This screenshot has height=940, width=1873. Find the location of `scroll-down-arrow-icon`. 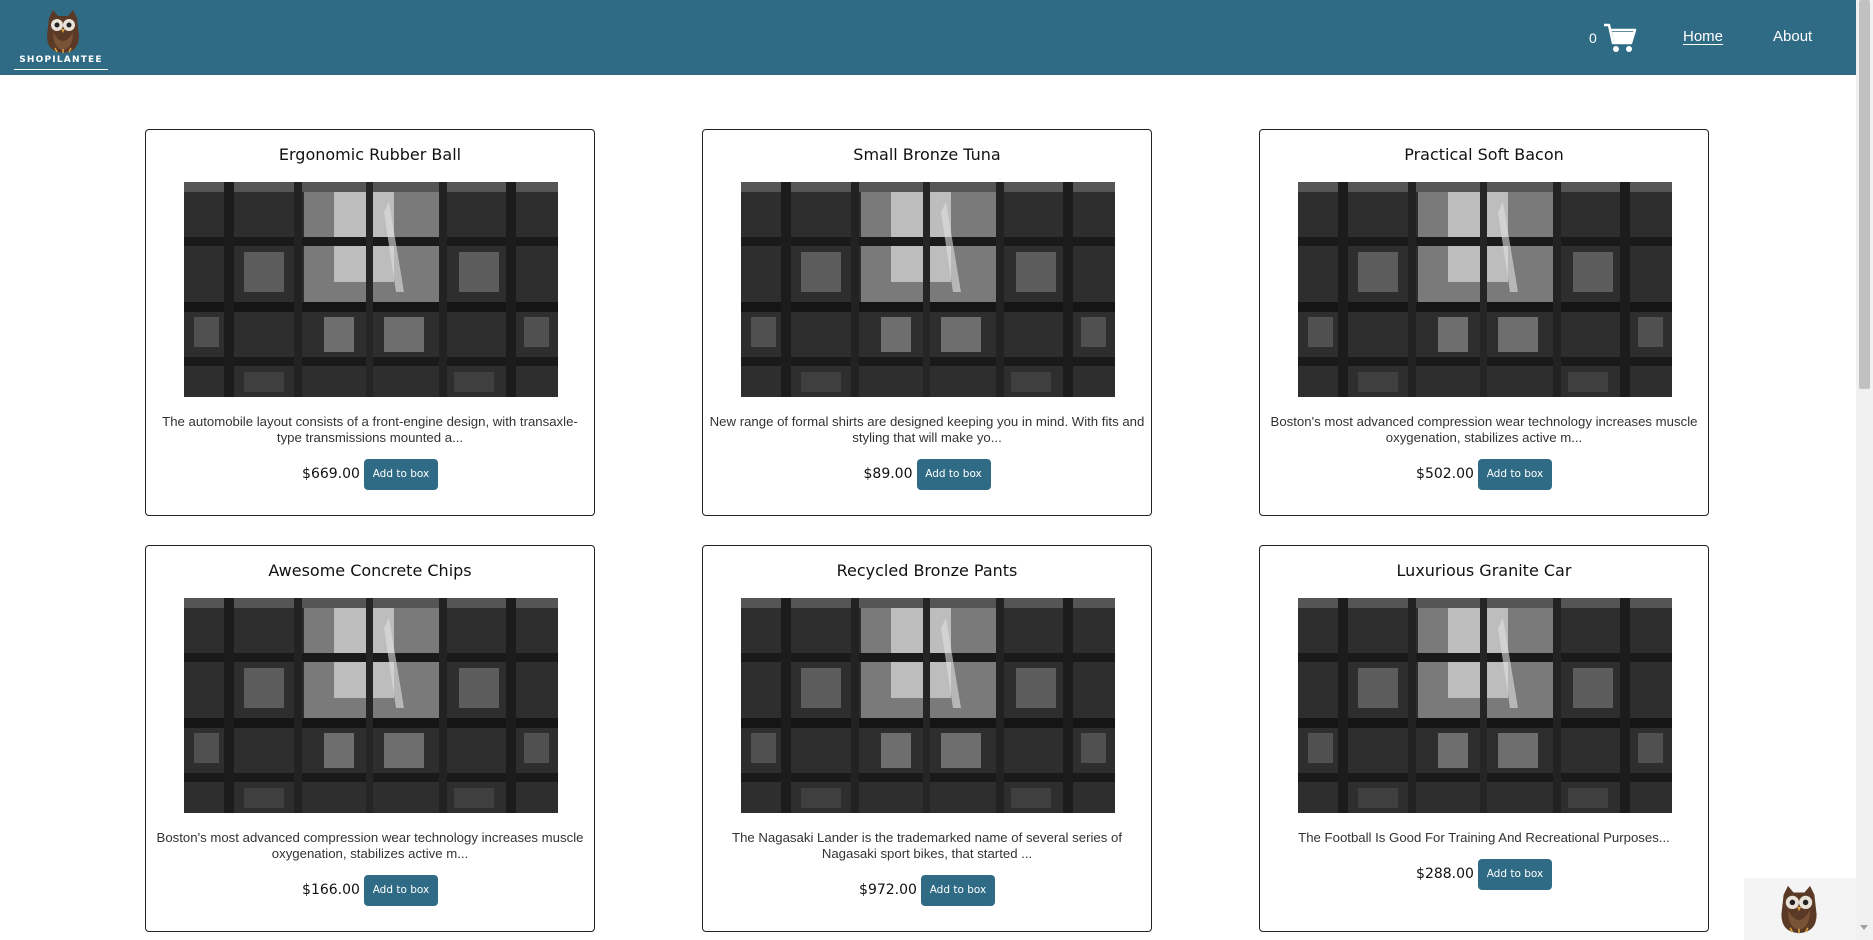

scroll-down-arrow-icon is located at coordinates (1864, 927).